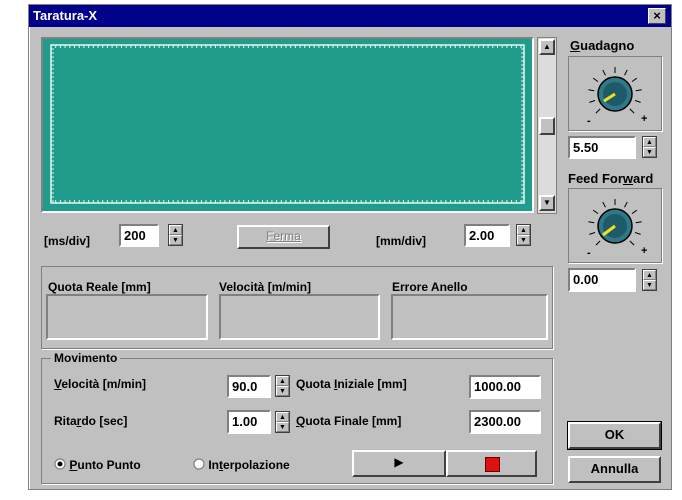 Image resolution: width=682 pixels, height=500 pixels. Describe the element at coordinates (611, 178) in the screenshot. I see `feed-forward-label: Feed Forward` at that location.